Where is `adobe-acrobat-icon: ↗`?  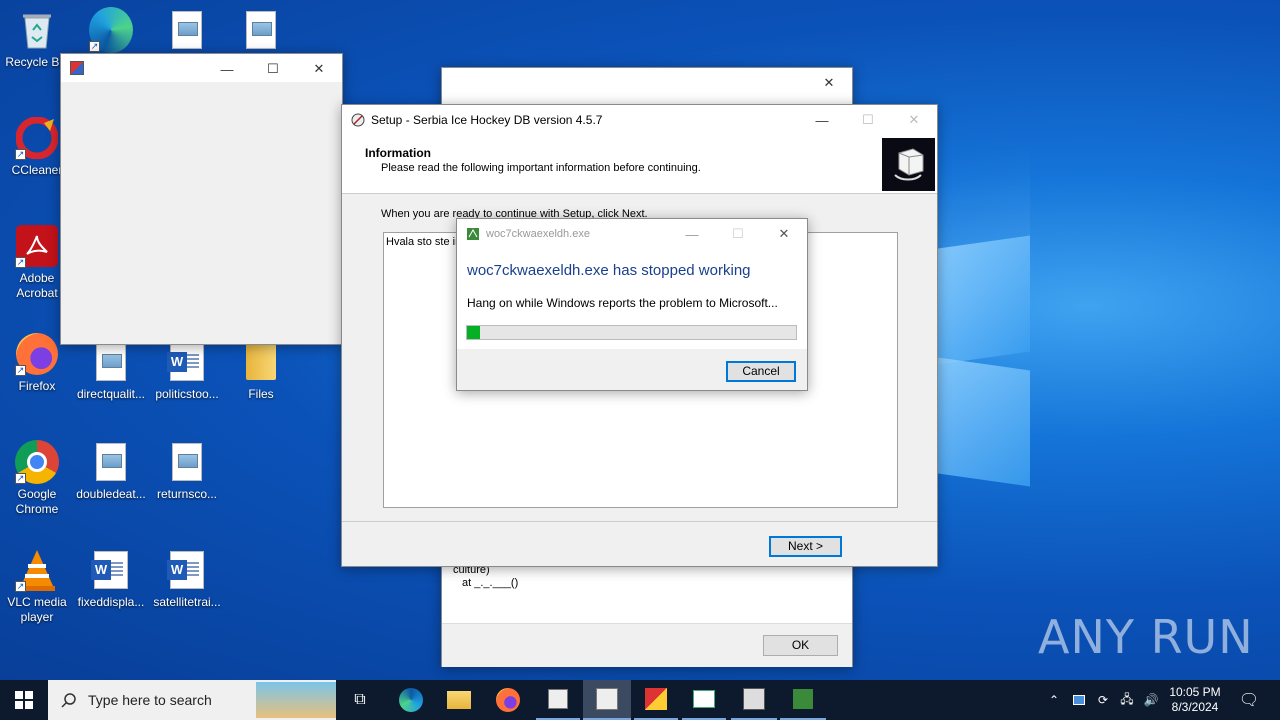 adobe-acrobat-icon: ↗ is located at coordinates (37, 246).